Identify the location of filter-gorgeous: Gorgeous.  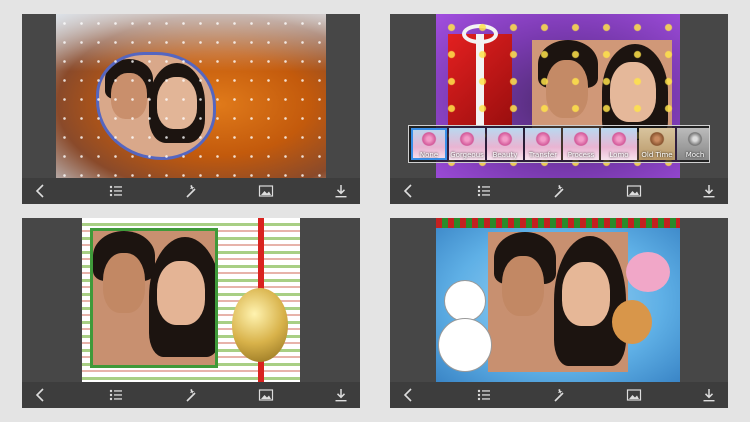
(467, 144).